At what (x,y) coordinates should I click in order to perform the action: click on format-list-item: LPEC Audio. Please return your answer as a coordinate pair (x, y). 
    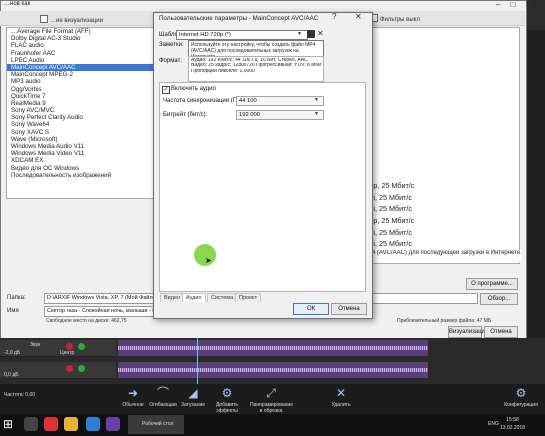
    Looking at the image, I should click on (82, 60).